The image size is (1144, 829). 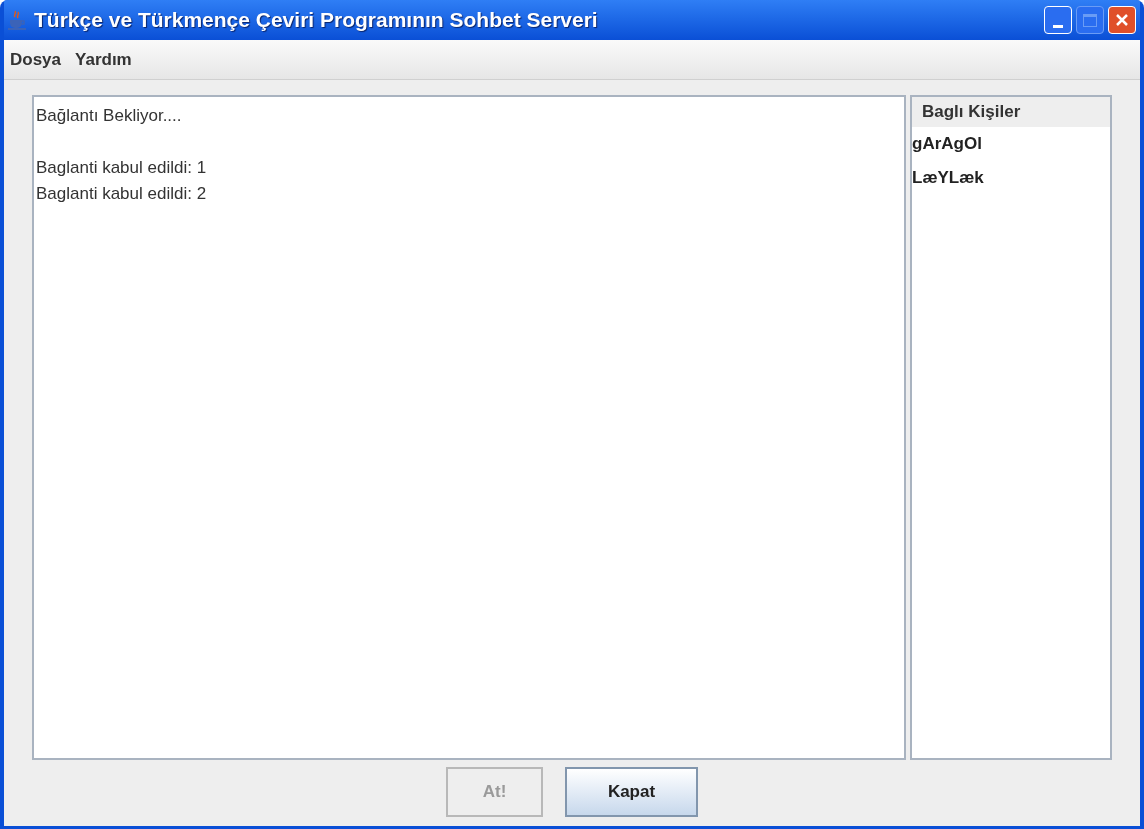 What do you see at coordinates (631, 792) in the screenshot?
I see `close-app-button: Kapat` at bounding box center [631, 792].